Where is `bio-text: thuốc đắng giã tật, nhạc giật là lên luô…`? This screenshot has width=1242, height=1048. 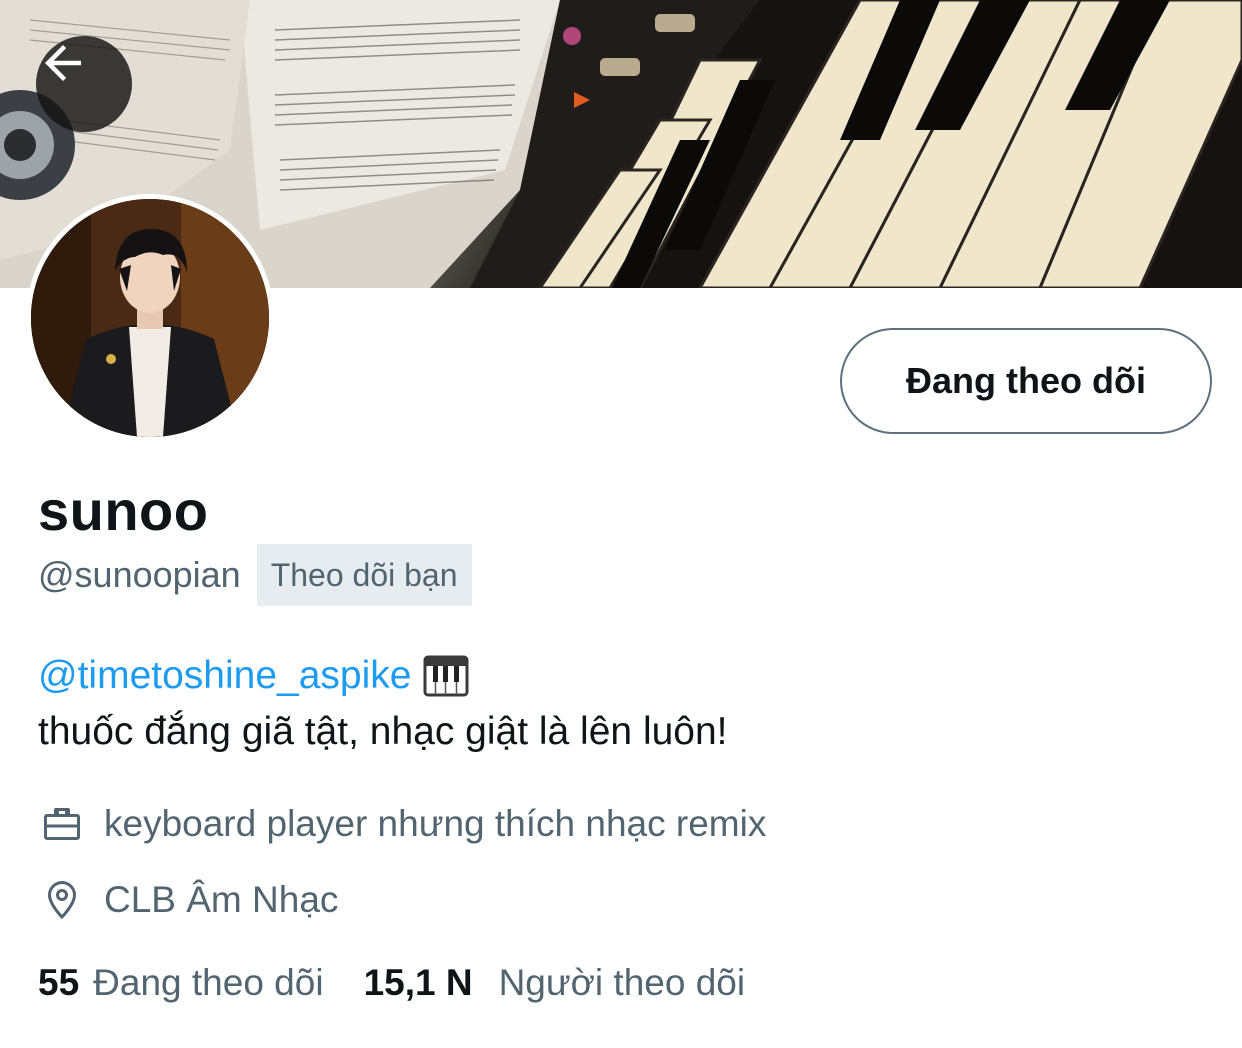
bio-text: thuốc đắng giã tật, nhạc giật là lên luô… is located at coordinates (383, 731).